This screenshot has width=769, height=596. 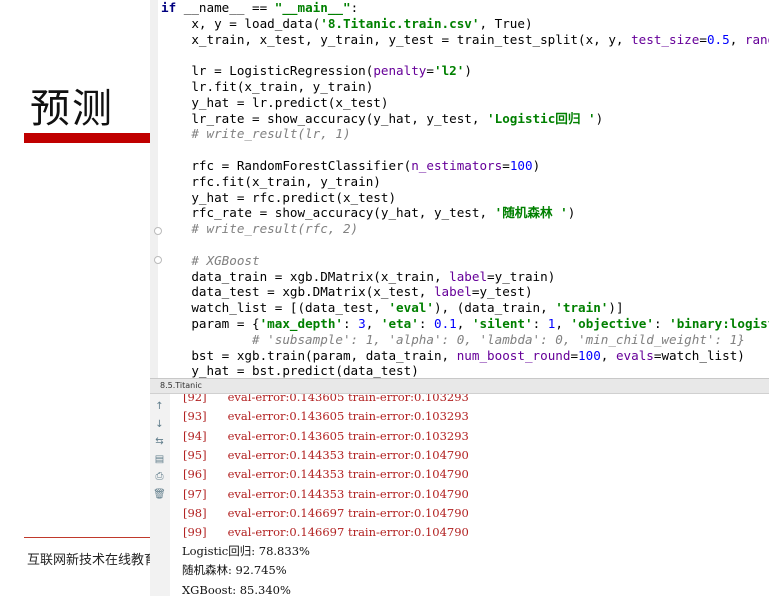 I want to click on run-panel-header: 8.5.Titanic, so click(x=459, y=386).